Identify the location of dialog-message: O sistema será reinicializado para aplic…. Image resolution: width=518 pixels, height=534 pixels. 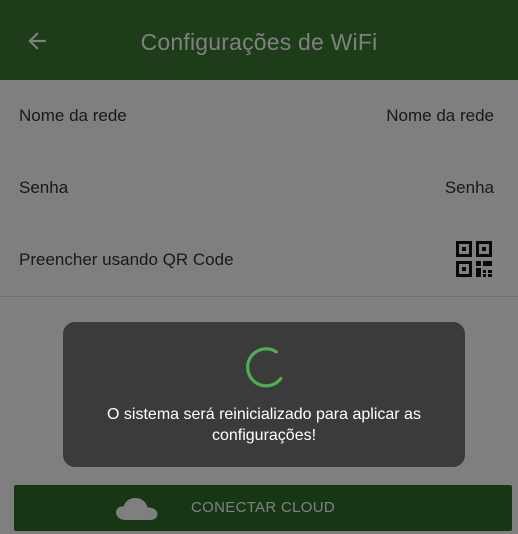
(264, 425).